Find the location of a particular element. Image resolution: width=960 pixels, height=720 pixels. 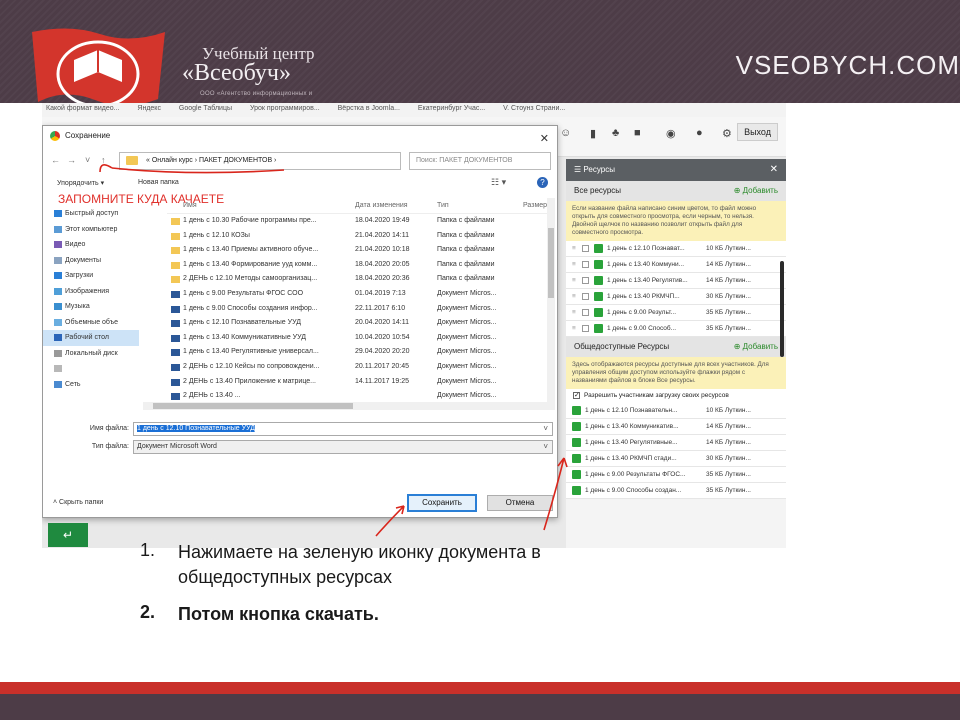

undo-icon: ↵ is located at coordinates (68, 535).